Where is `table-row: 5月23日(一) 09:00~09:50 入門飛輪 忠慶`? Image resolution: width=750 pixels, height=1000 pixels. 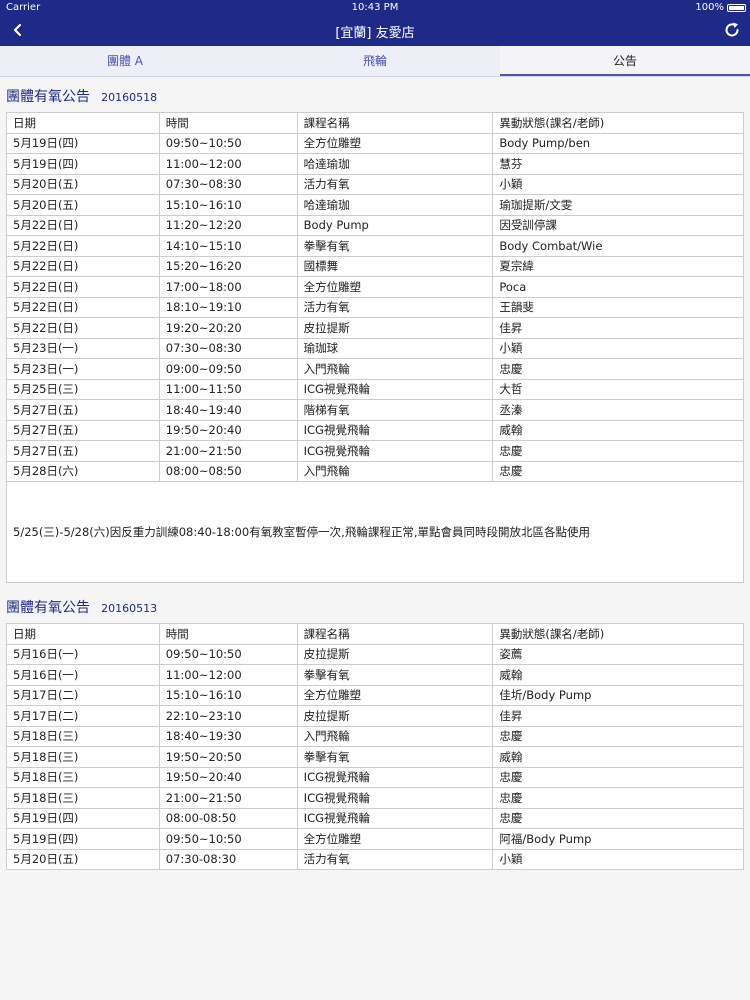 table-row: 5月23日(一) 09:00~09:50 入門飛輪 忠慶 is located at coordinates (375, 369).